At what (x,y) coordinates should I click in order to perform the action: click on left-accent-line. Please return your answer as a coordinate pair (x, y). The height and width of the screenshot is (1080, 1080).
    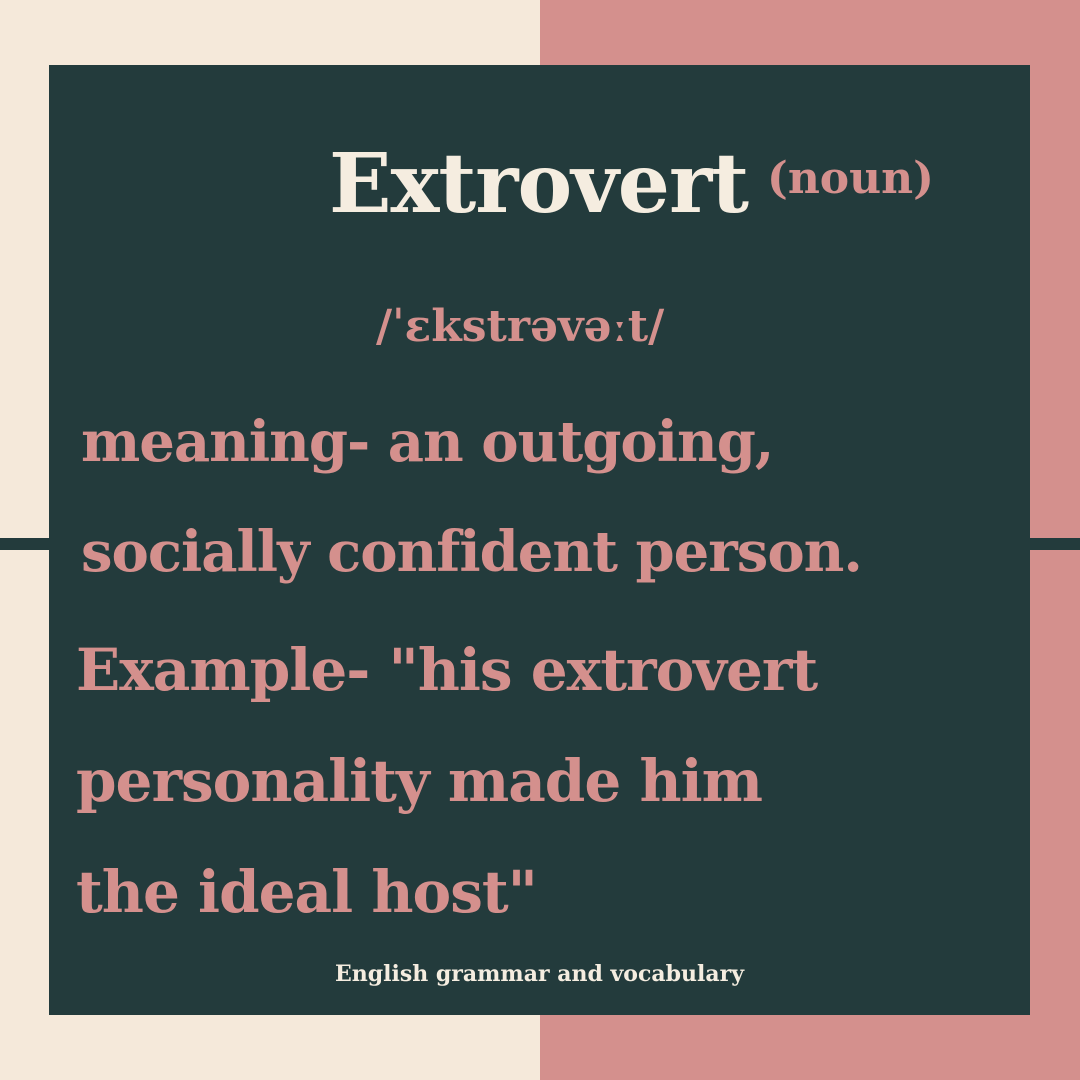
    Looking at the image, I should click on (25, 544).